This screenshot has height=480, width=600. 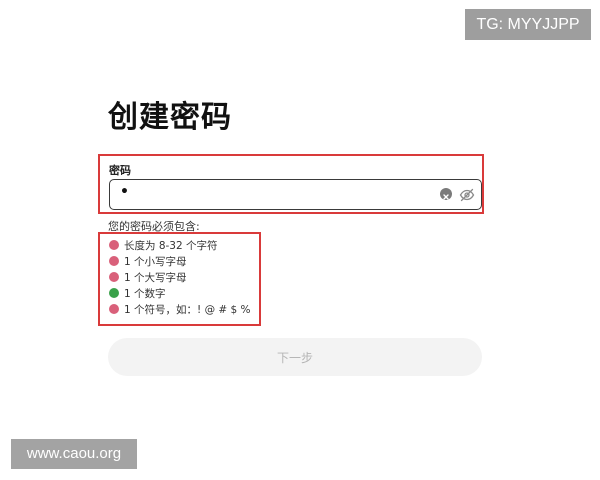 I want to click on requirement-symbol: 1 个符号，如：! @ # $ %, so click(x=180, y=309).